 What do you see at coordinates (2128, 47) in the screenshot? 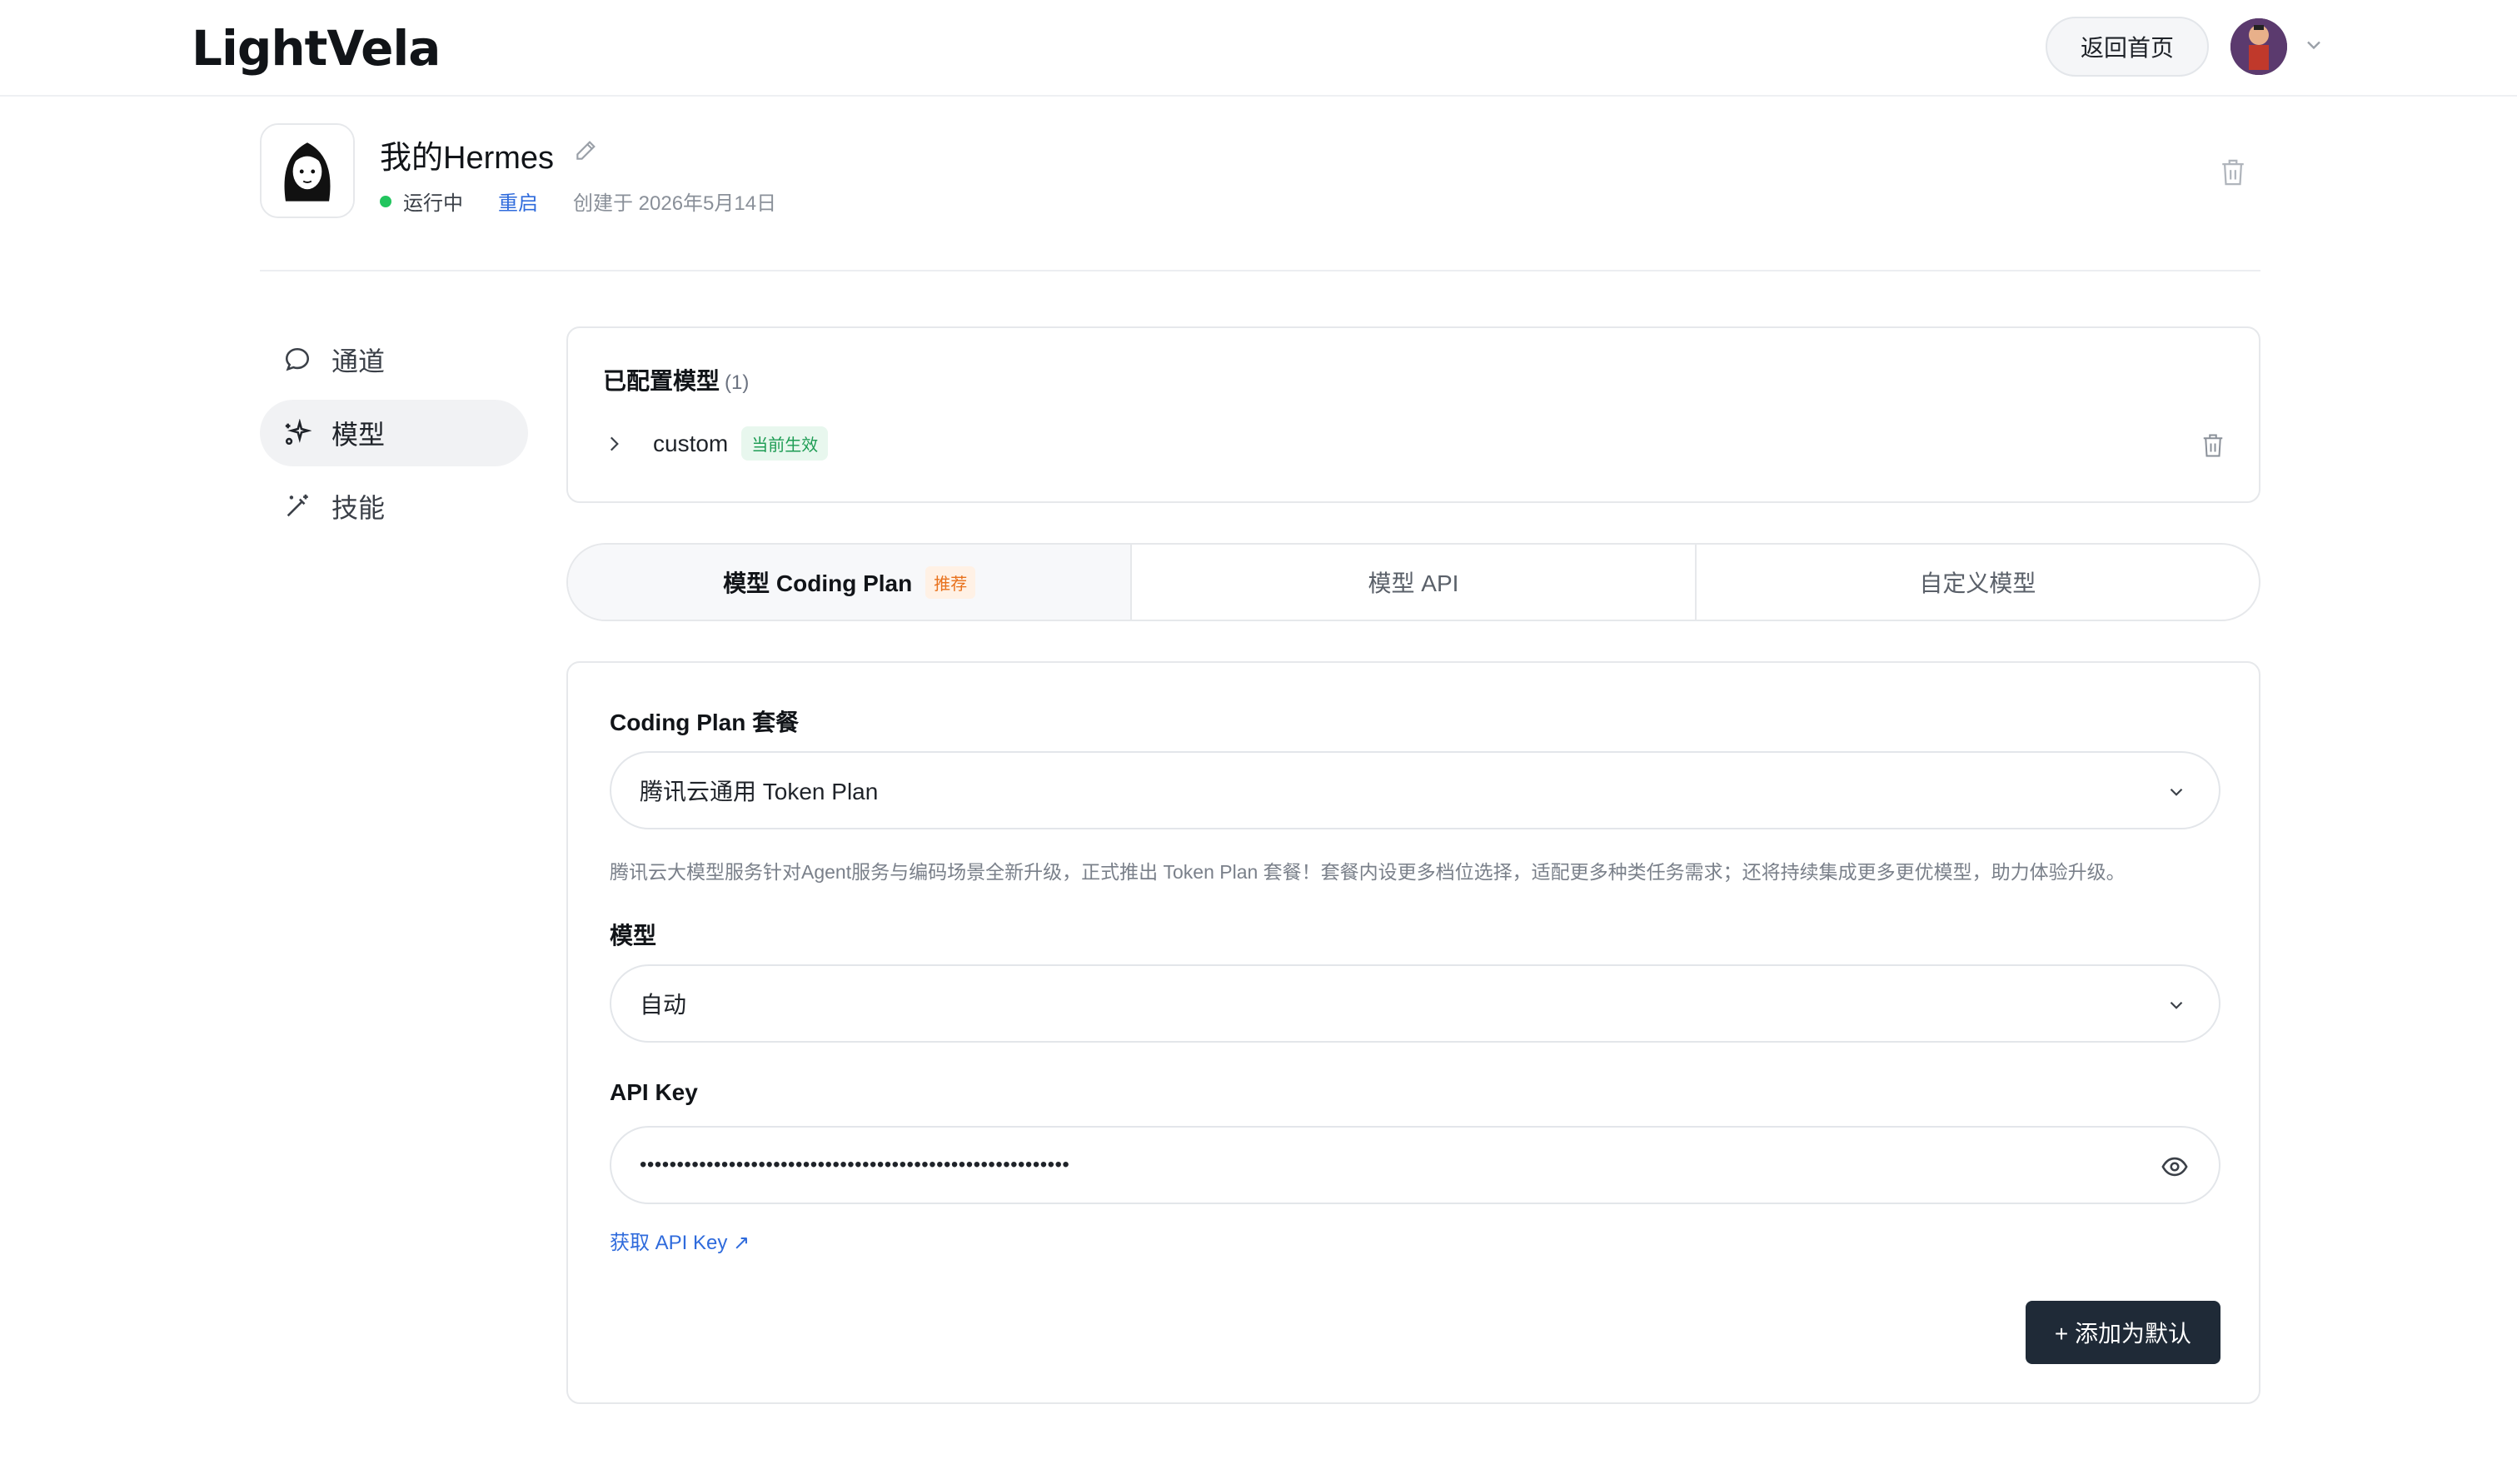
I see `home-button: 返回首页` at bounding box center [2128, 47].